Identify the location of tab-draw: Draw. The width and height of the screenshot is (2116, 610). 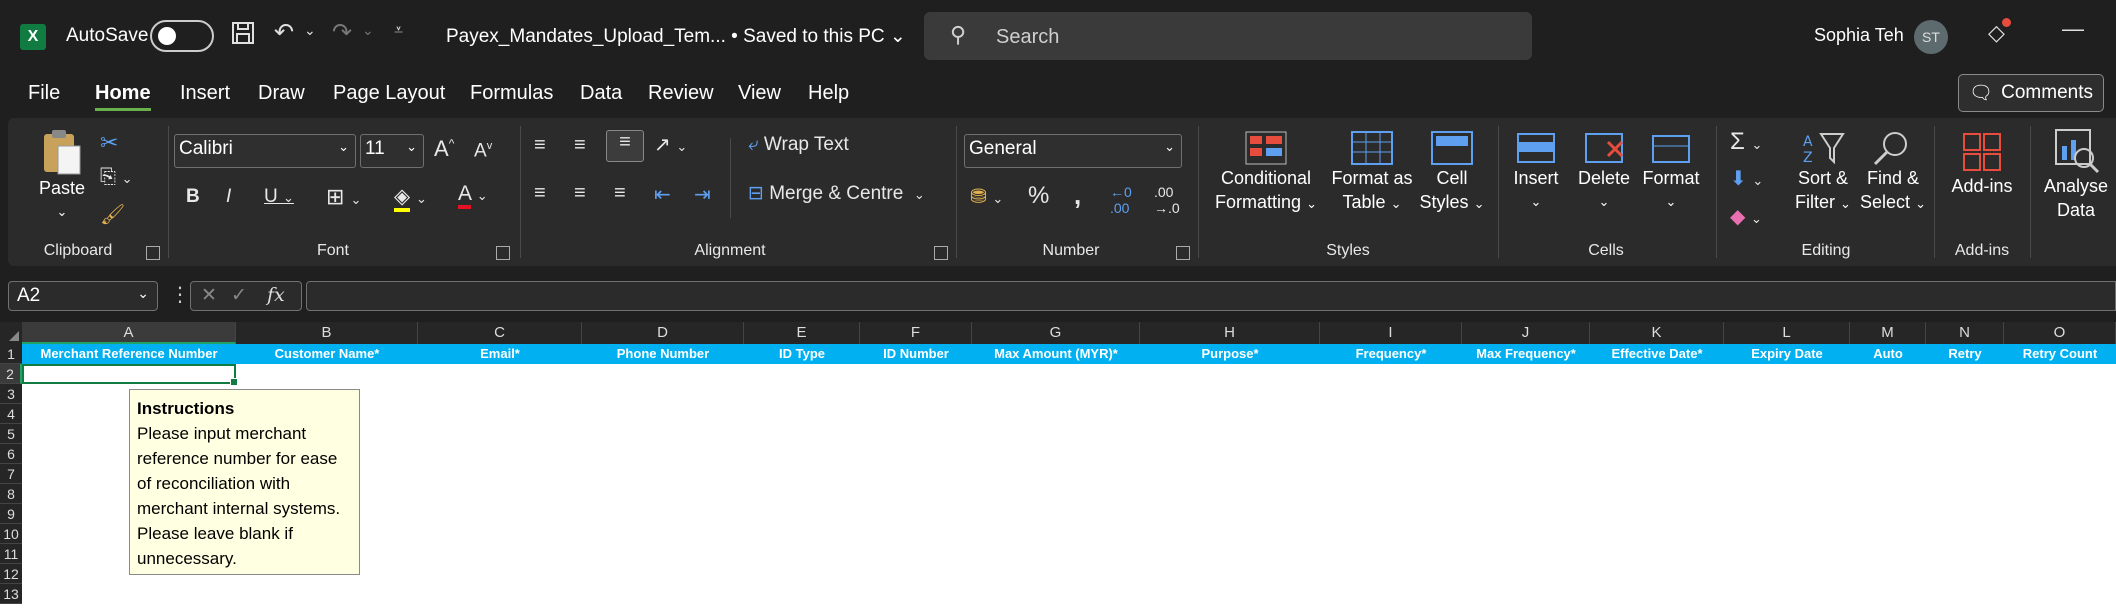
(281, 93).